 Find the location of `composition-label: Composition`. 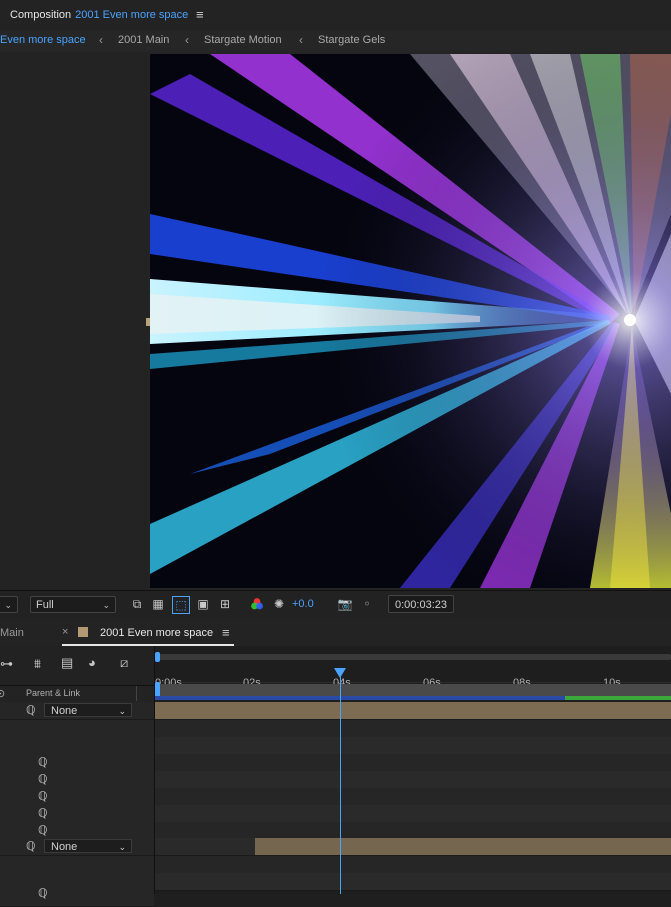

composition-label: Composition is located at coordinates (41, 15).